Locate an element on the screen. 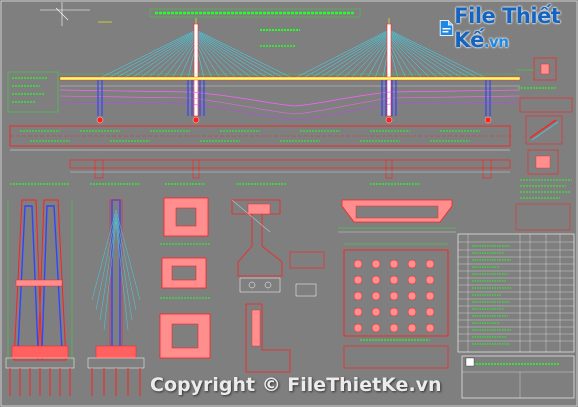 The image size is (578, 407). pile-cap-plan is located at coordinates (396, 306).